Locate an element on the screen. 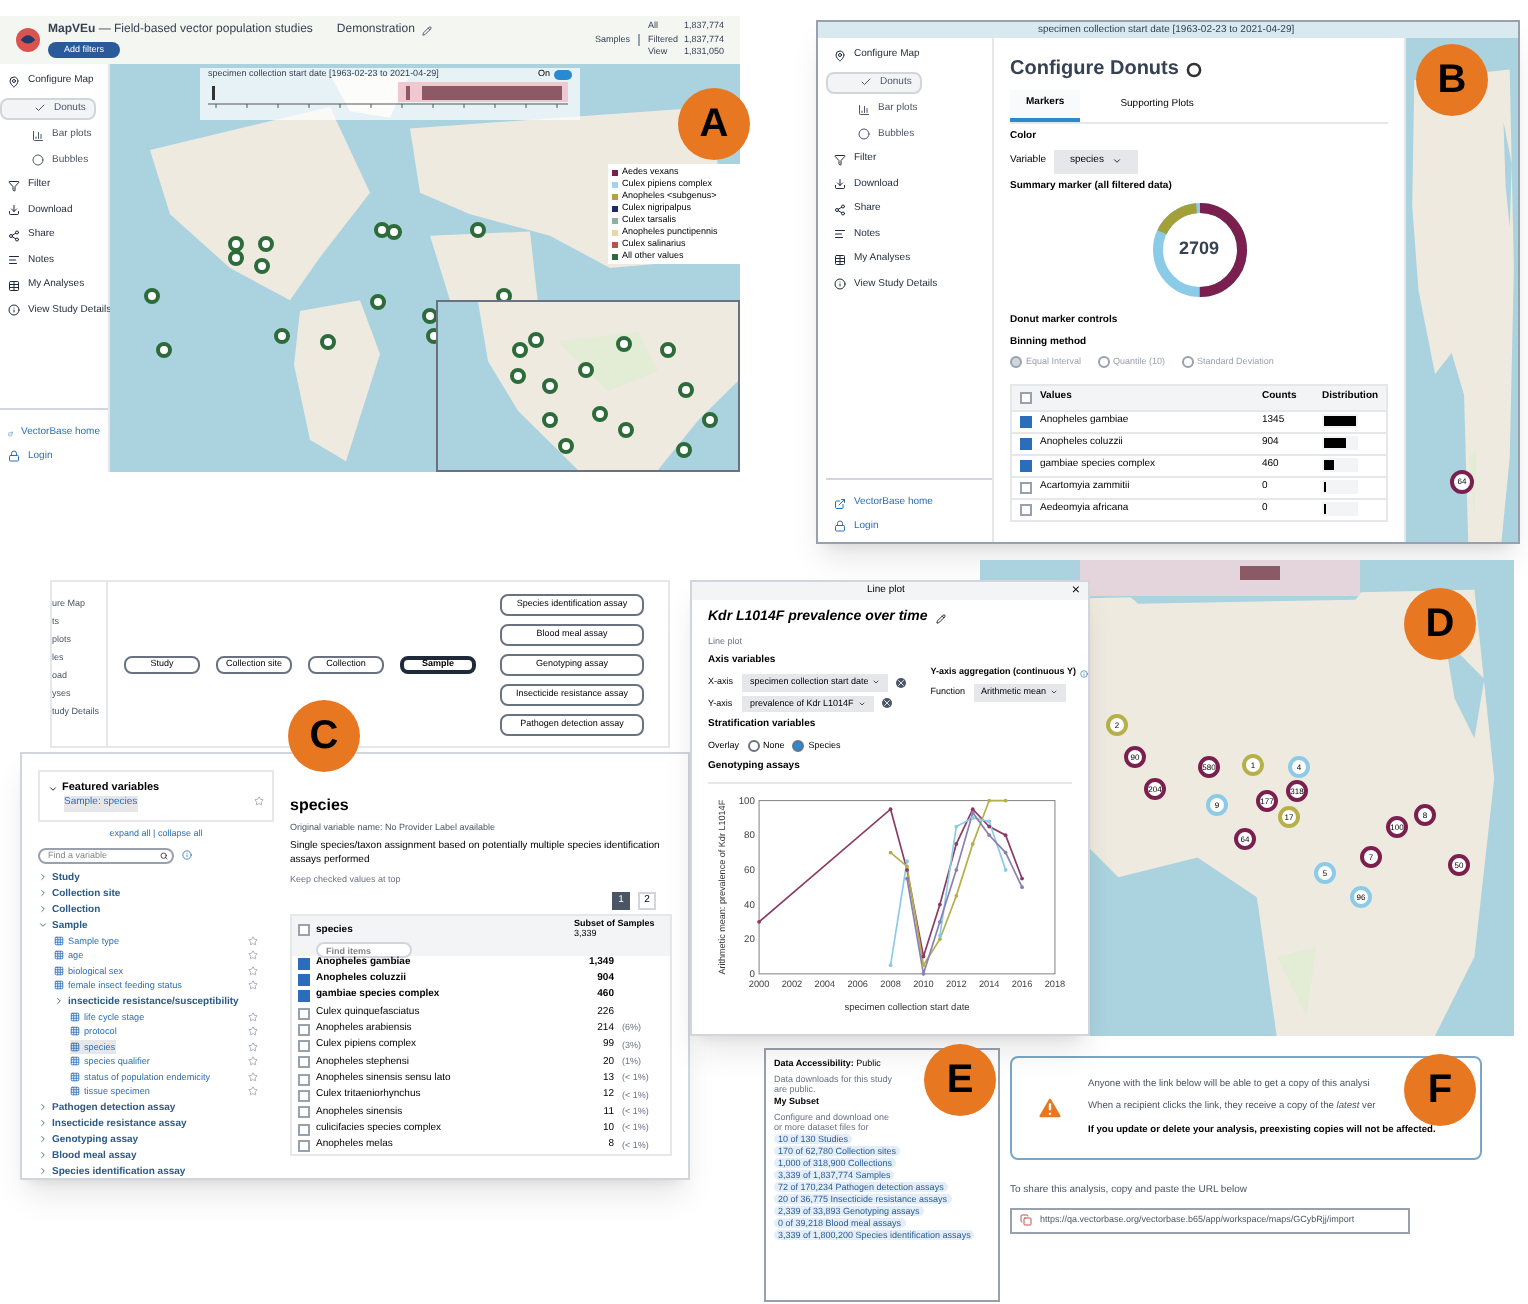  chevron-icon is located at coordinates (59, 1001).